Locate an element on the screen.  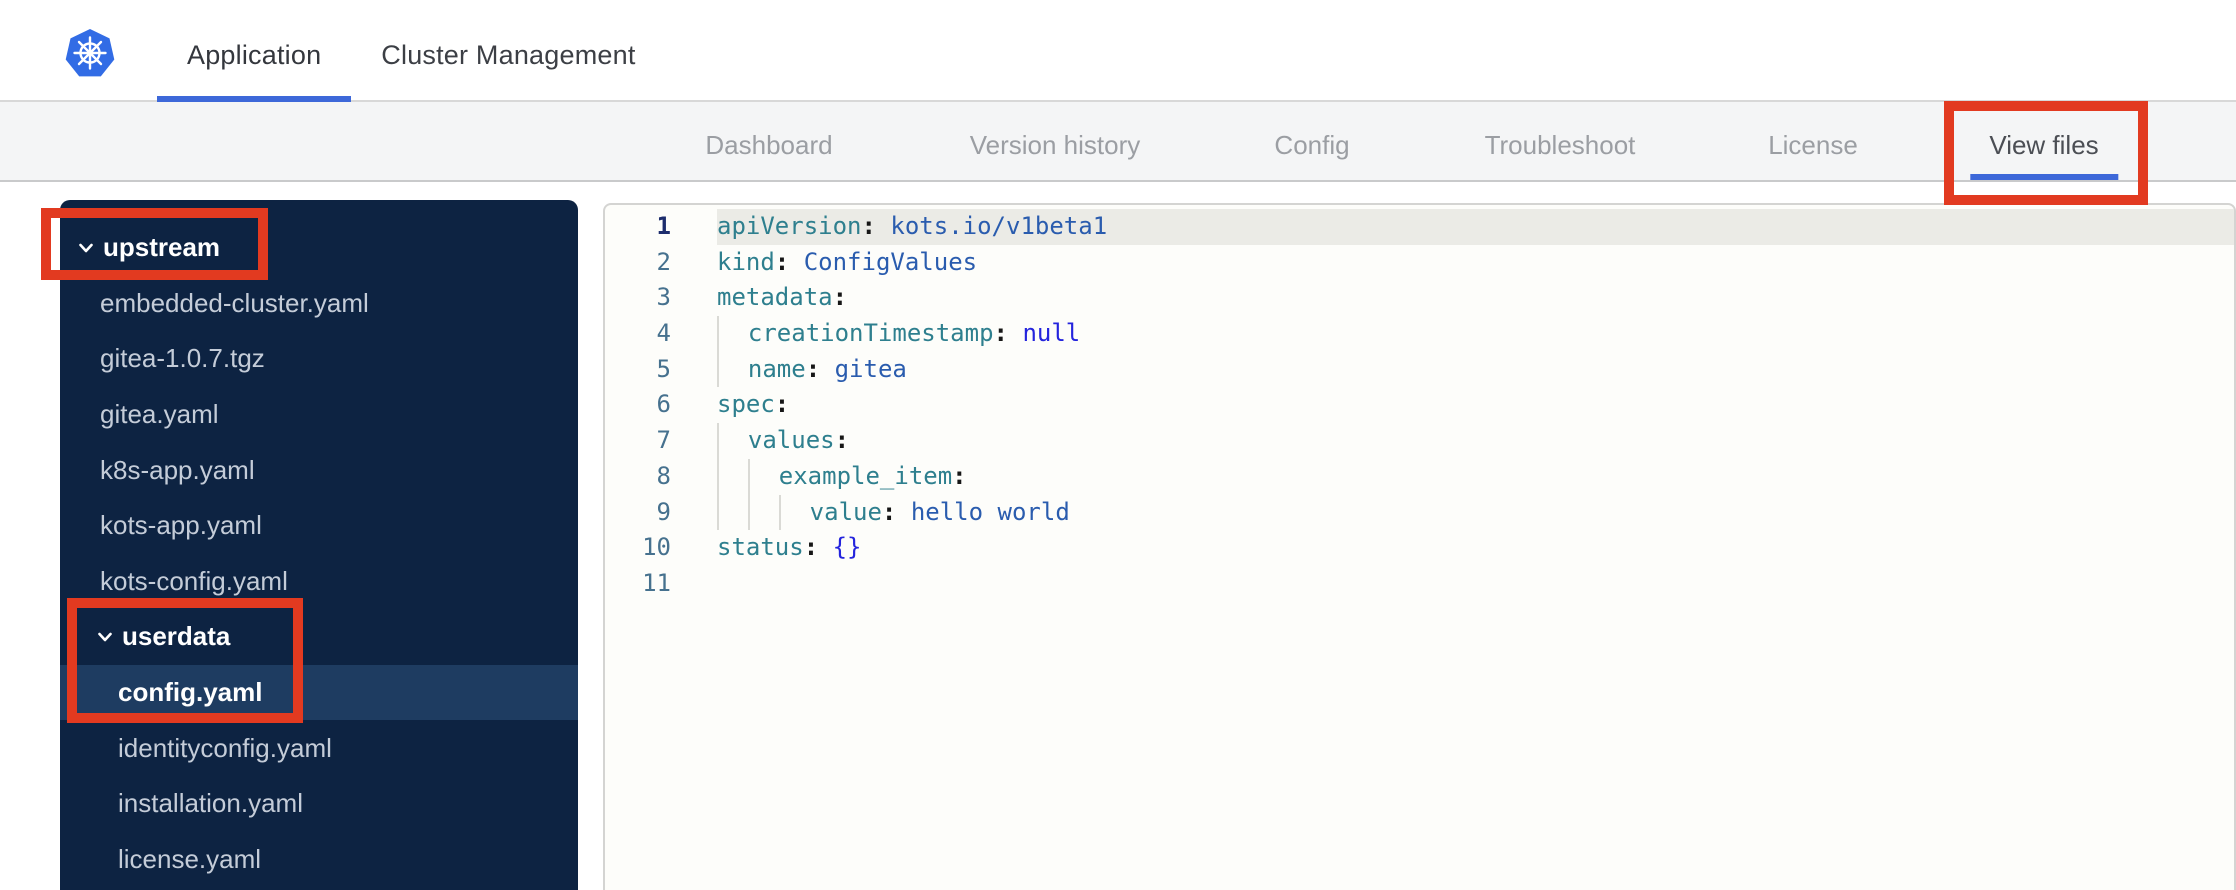
yaml-token-str: ConfigValues is located at coordinates (890, 261).